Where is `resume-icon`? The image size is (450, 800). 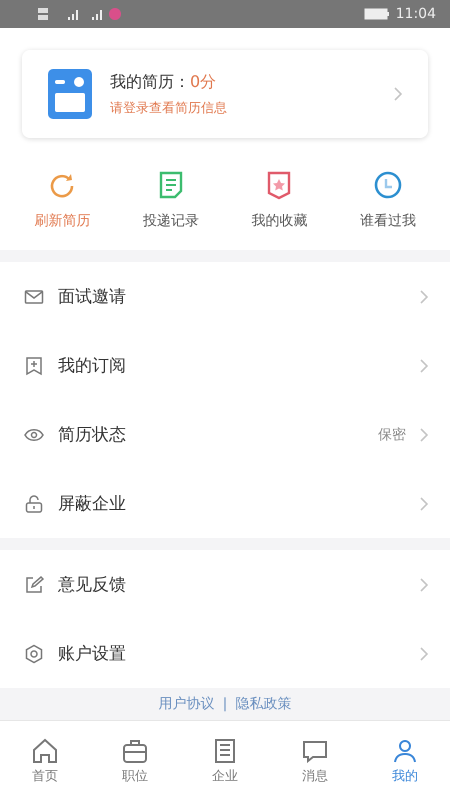
resume-icon is located at coordinates (70, 94).